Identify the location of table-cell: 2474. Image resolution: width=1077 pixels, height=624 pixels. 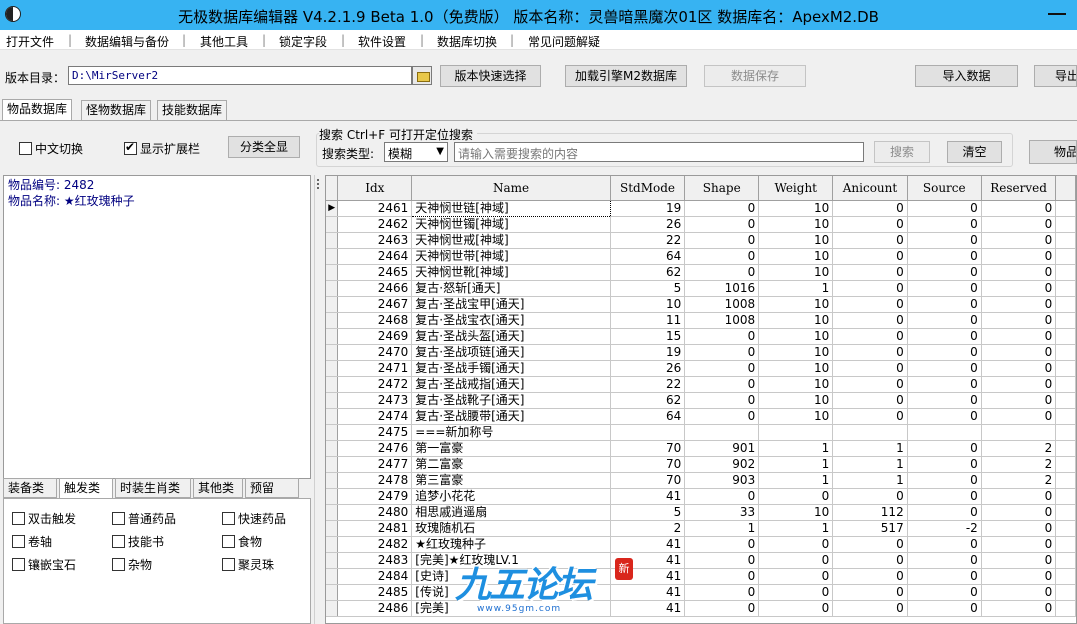
(375, 416).